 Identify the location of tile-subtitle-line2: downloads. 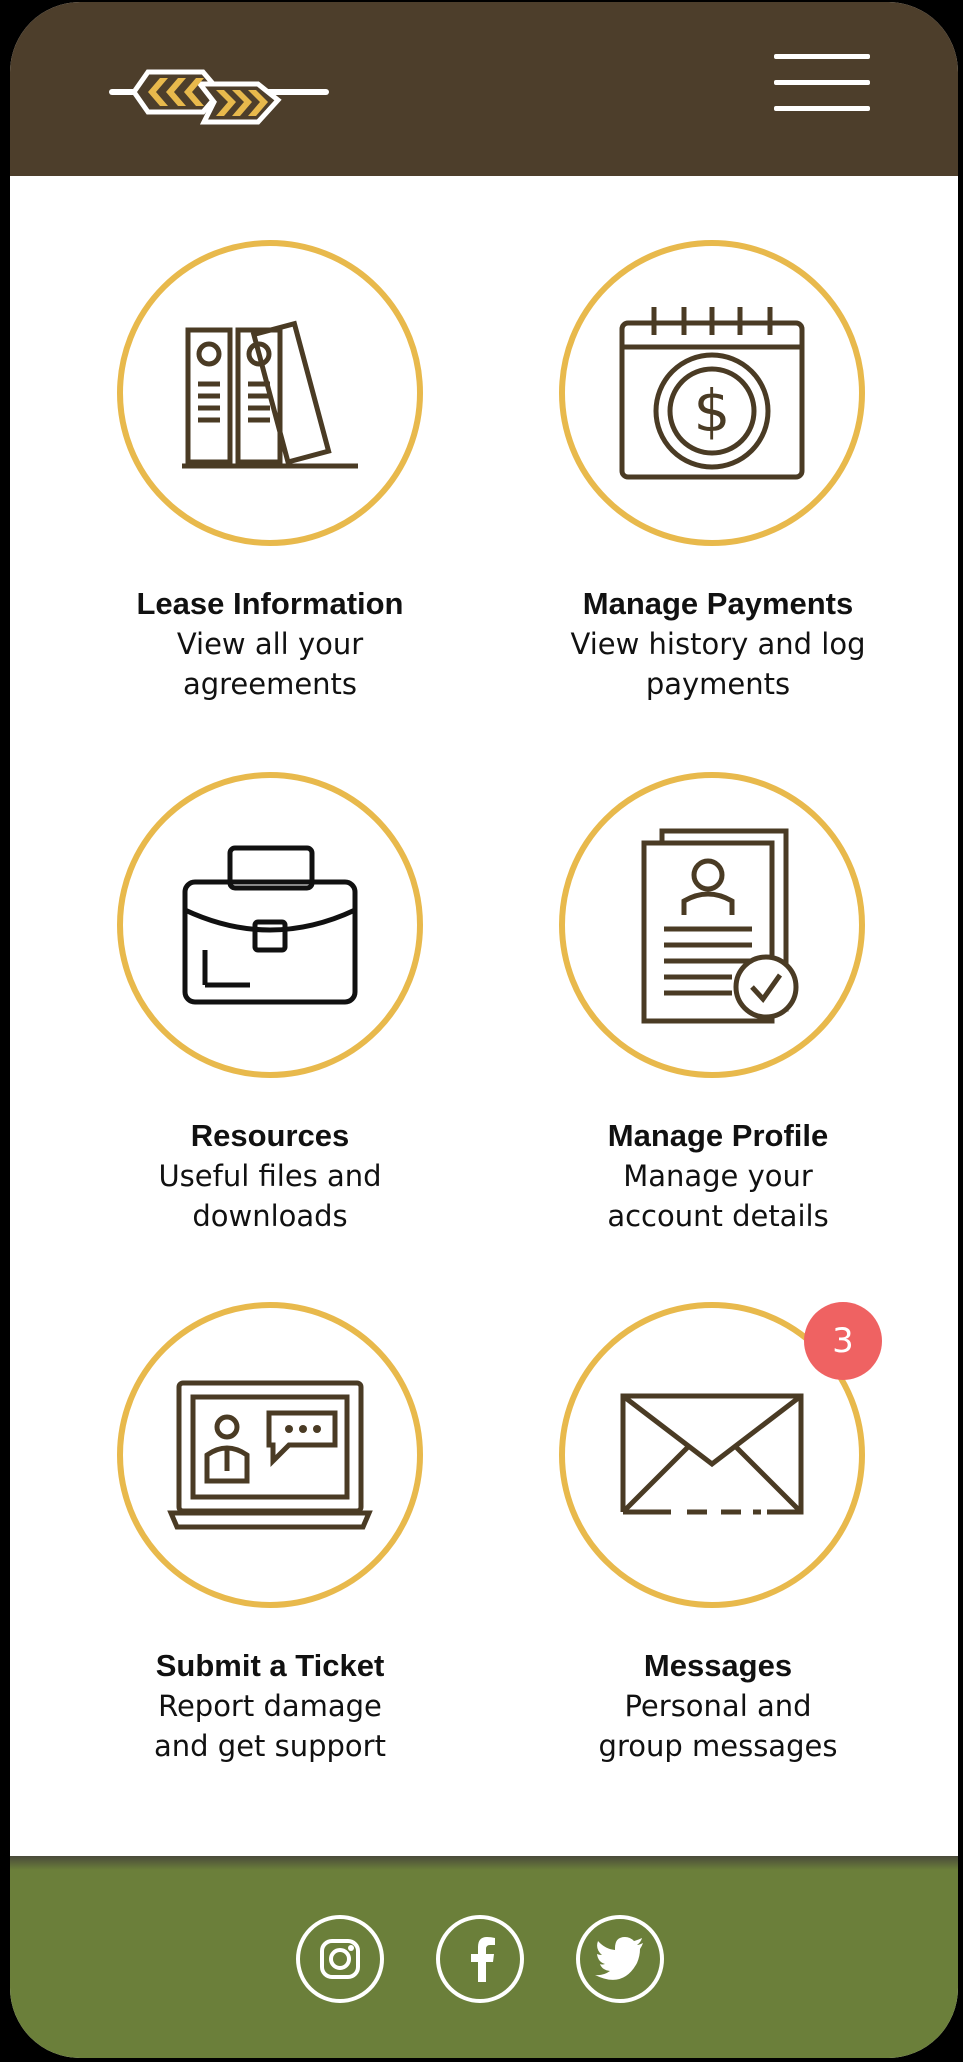
(270, 1216).